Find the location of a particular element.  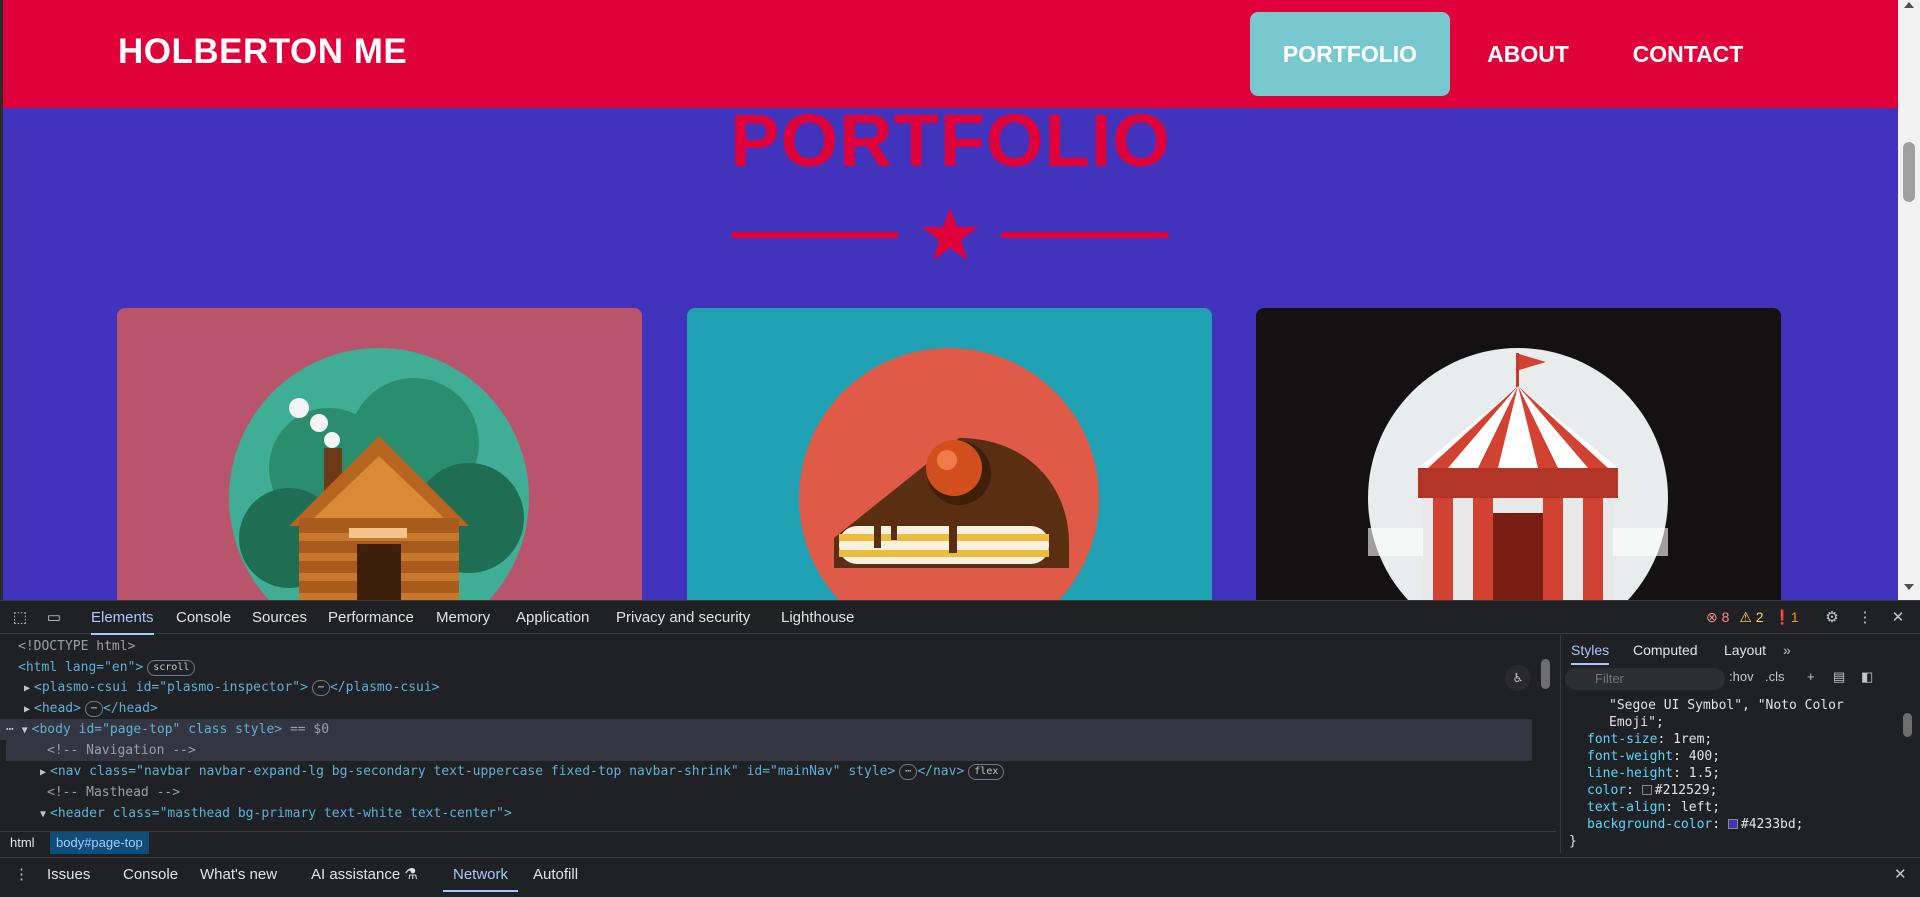

tab-sources: Sources is located at coordinates (279, 618).